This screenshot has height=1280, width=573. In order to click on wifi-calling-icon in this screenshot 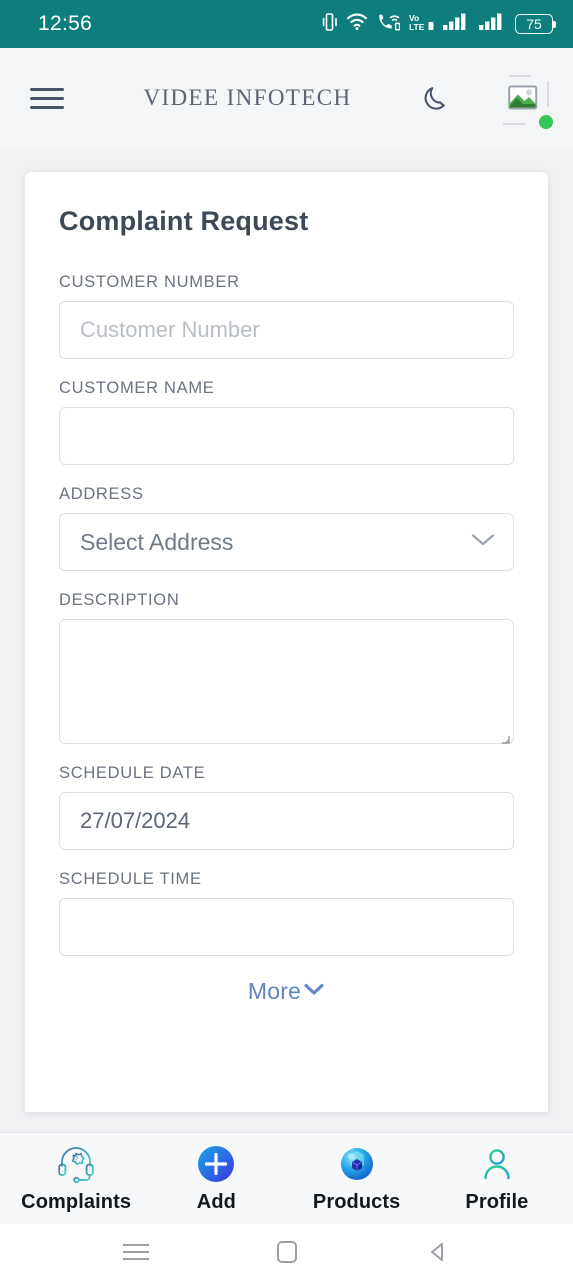, I will do `click(389, 24)`.